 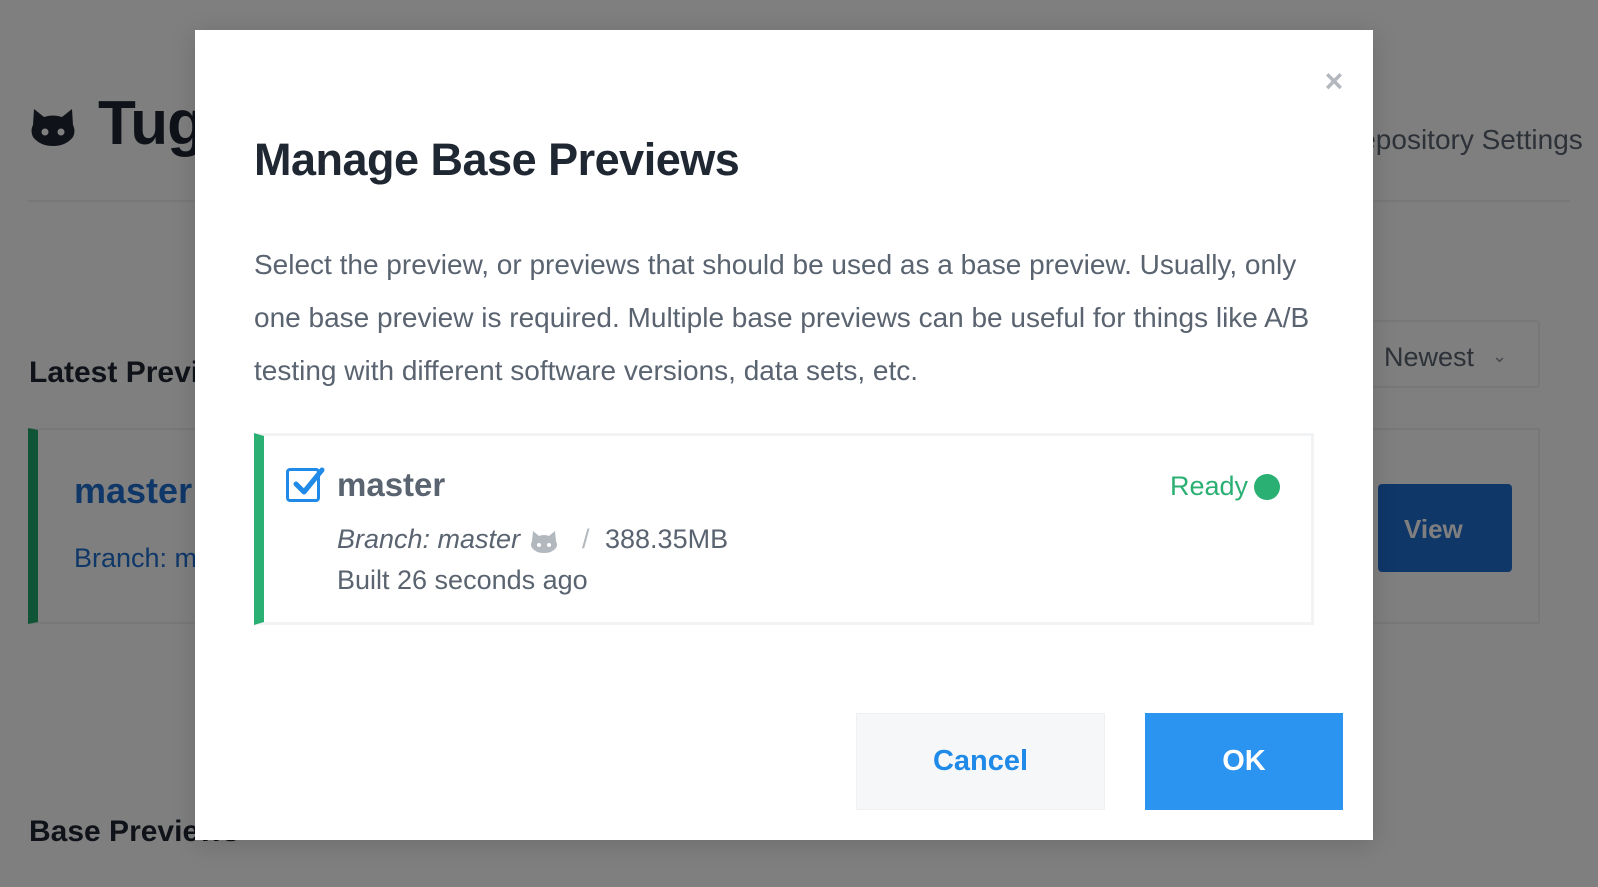 I want to click on preview-built-time: Built 26 seconds ago, so click(x=462, y=580).